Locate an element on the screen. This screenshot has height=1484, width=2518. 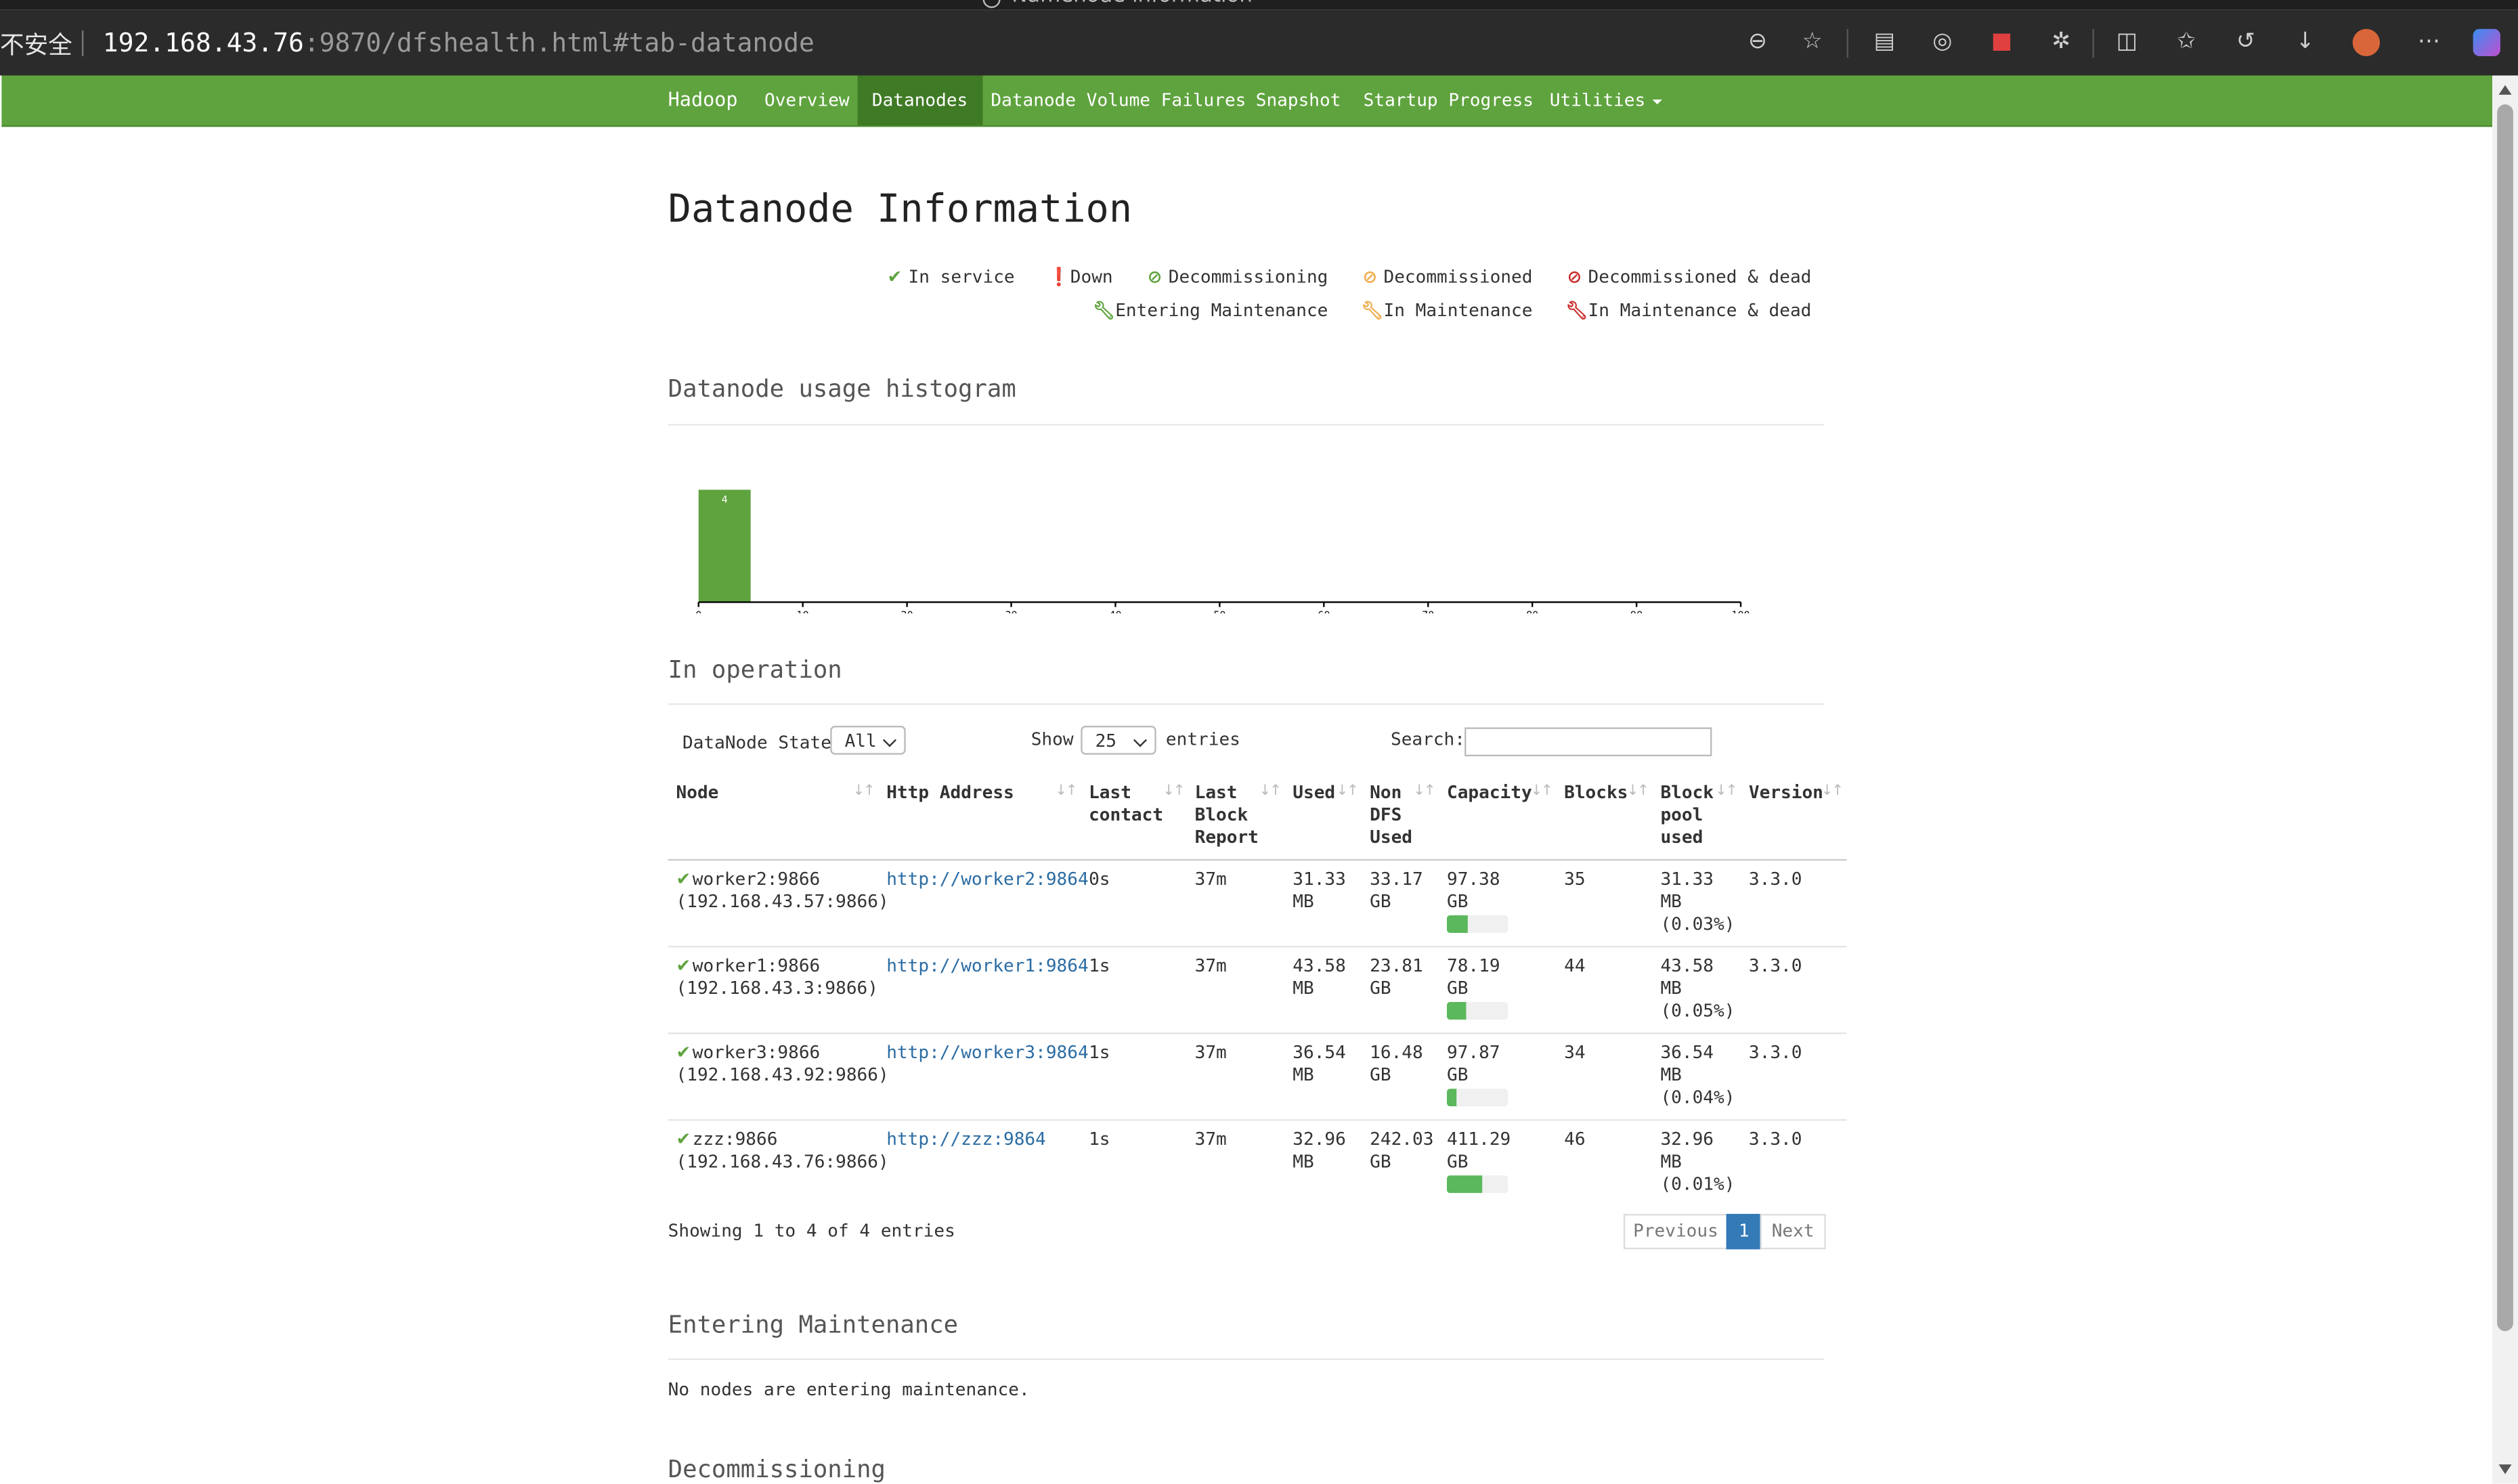
history-icon: ↺ is located at coordinates (2245, 42).